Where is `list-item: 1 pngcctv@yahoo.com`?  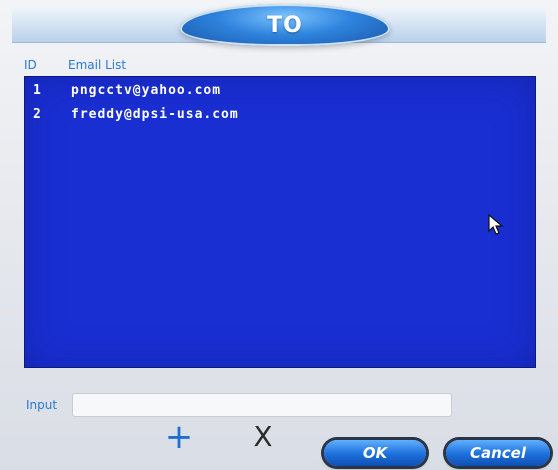
list-item: 1 pngcctv@yahoo.com is located at coordinates (280, 92).